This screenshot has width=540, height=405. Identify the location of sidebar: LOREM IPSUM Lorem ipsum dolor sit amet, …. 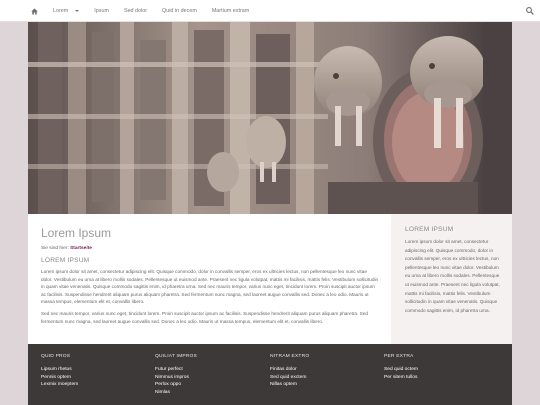
(451, 279).